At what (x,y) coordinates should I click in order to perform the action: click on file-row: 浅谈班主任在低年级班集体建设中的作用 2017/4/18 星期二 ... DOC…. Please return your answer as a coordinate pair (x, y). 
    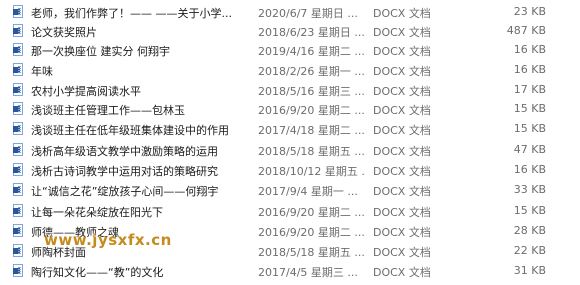
    Looking at the image, I should click on (290, 128).